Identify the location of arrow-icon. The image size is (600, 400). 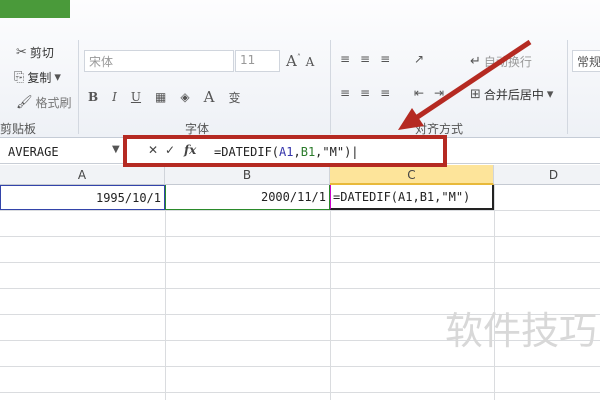
(465, 84).